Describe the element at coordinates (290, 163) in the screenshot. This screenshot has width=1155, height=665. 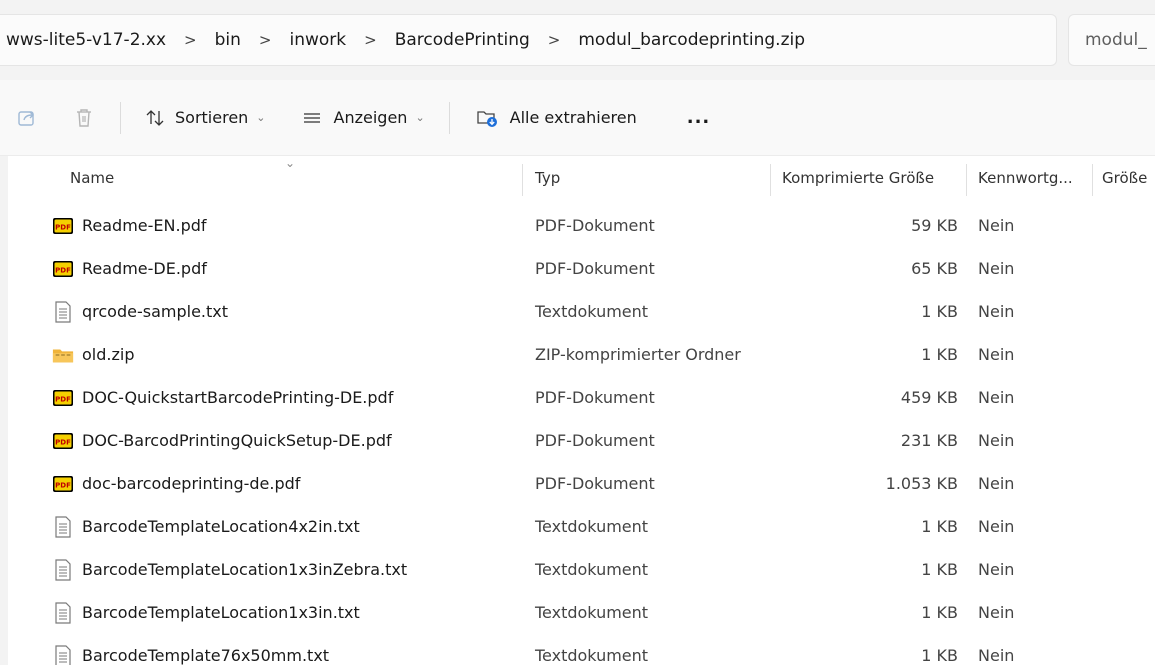
I see `sort-indicator-icon: ⌄` at that location.